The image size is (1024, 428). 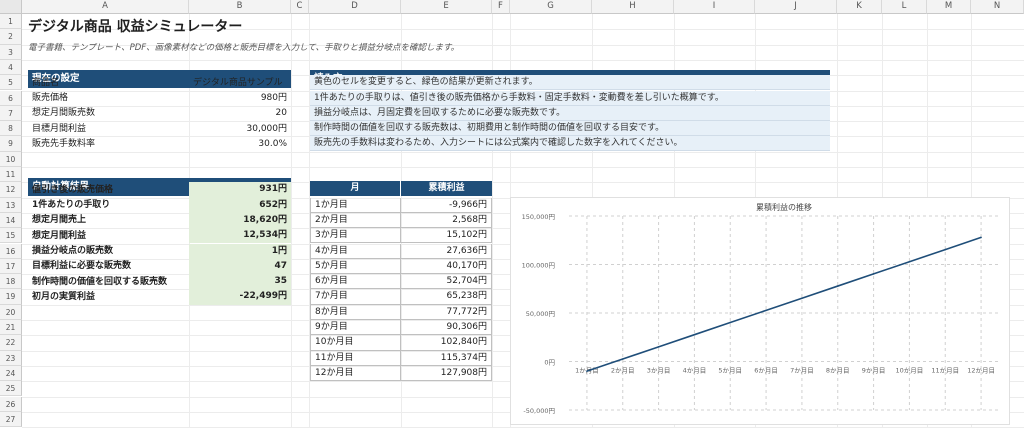 I want to click on result-label: 損益分岐点の販売数, so click(x=73, y=251).